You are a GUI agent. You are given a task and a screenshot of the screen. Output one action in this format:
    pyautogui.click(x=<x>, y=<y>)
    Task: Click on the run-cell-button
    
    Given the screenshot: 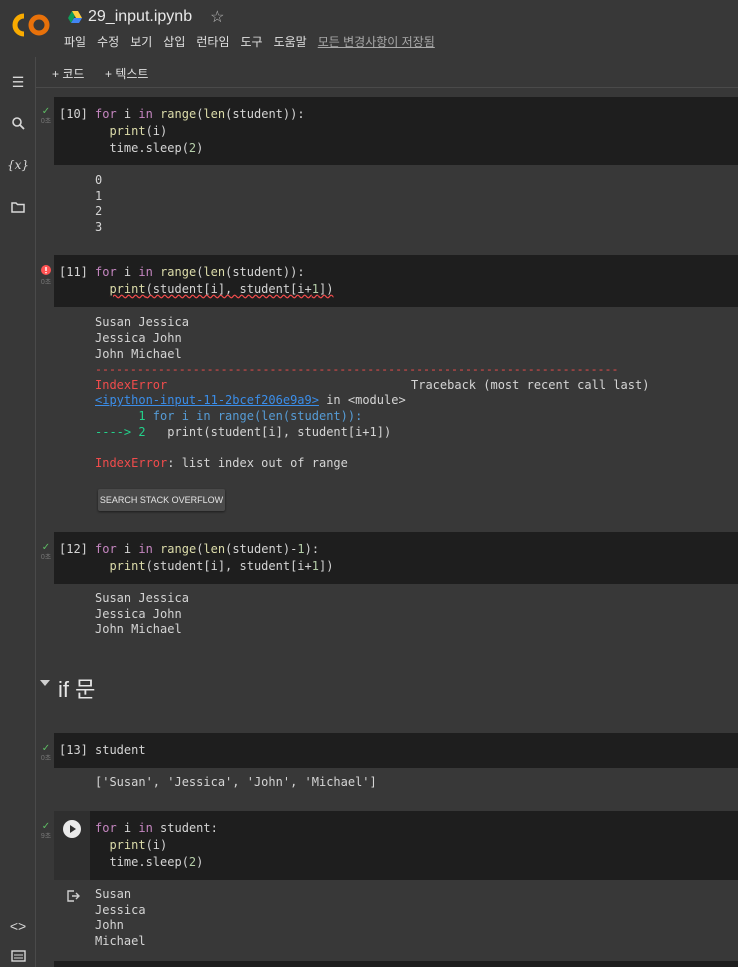 What is the action you would take?
    pyautogui.click(x=72, y=845)
    